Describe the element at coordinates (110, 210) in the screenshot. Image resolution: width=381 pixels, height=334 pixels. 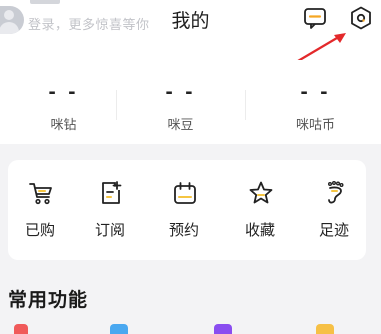
I see `shortcut-subscribe: 订阅` at that location.